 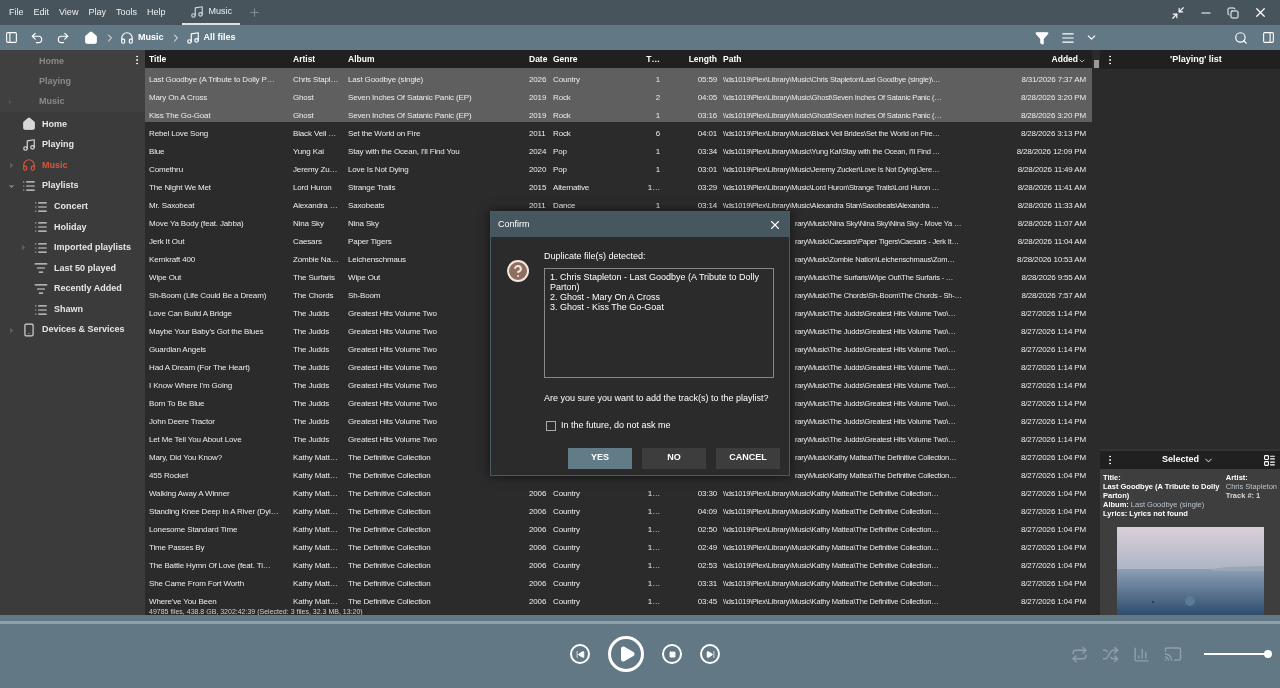 I want to click on collapse-icon, so click(x=1178, y=12).